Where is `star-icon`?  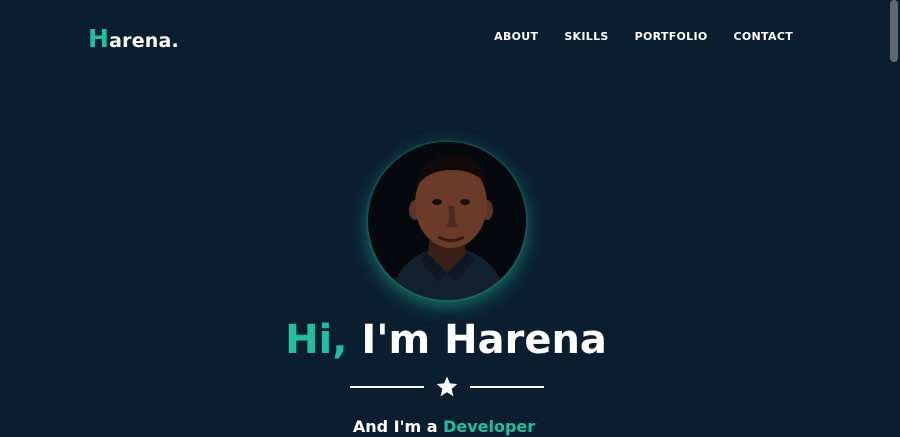 star-icon is located at coordinates (447, 386).